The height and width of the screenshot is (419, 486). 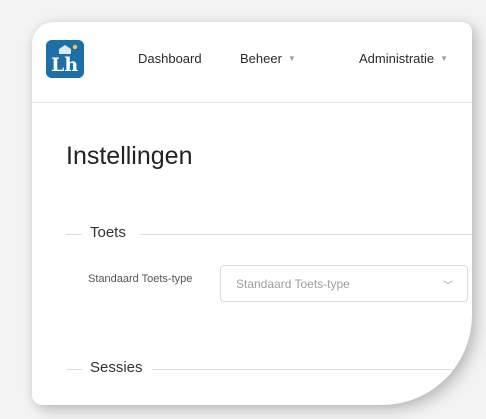 I want to click on nav-item-label: Beheer, so click(x=261, y=58).